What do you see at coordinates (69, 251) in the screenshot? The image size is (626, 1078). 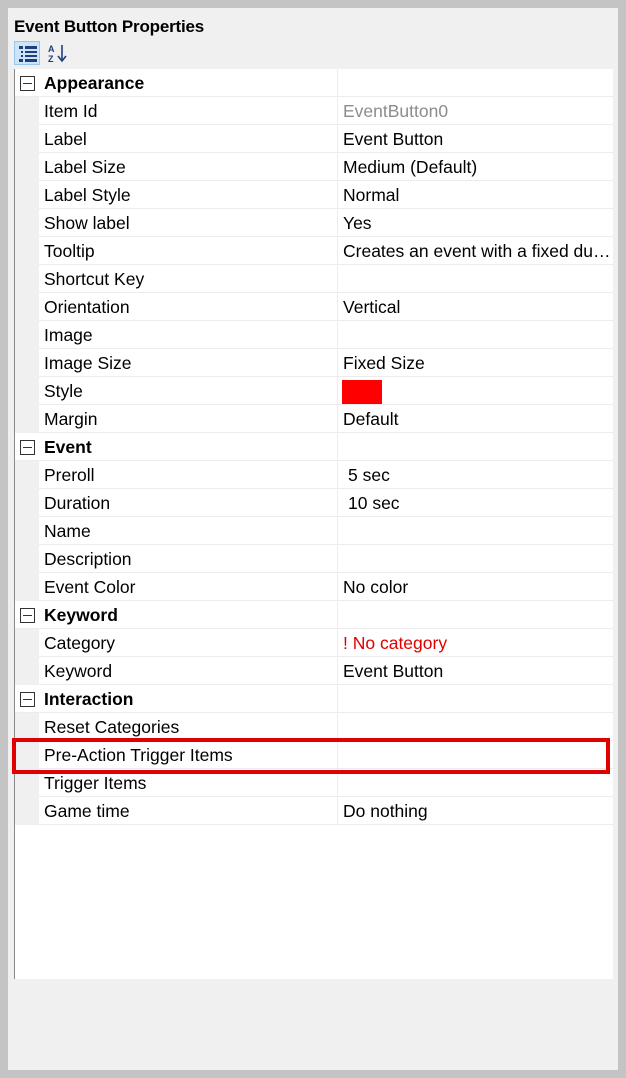 I see `property-label: Tooltip` at bounding box center [69, 251].